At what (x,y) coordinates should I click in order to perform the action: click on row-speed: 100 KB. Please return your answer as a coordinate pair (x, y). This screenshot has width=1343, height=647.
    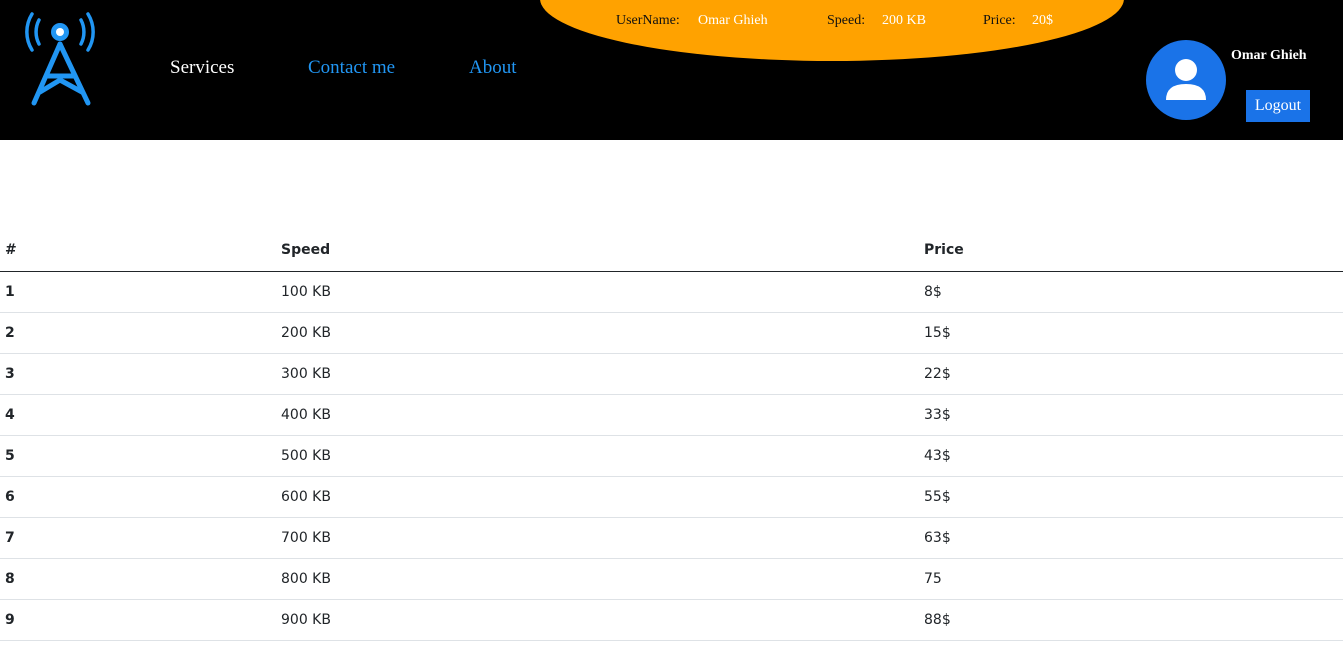
    Looking at the image, I should click on (597, 292).